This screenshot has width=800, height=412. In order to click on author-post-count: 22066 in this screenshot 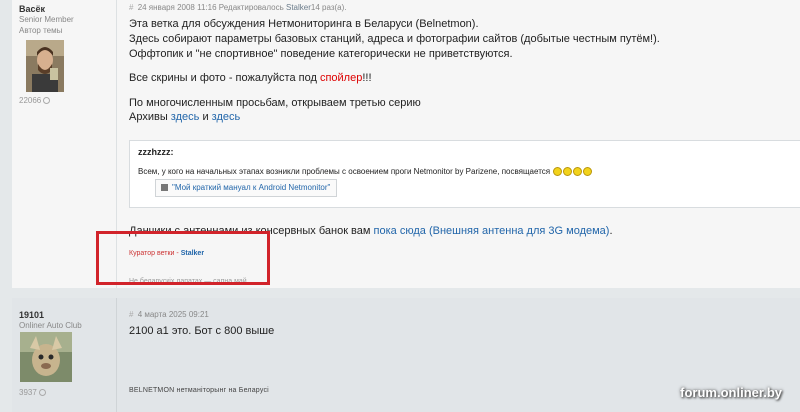, I will do `click(35, 100)`.